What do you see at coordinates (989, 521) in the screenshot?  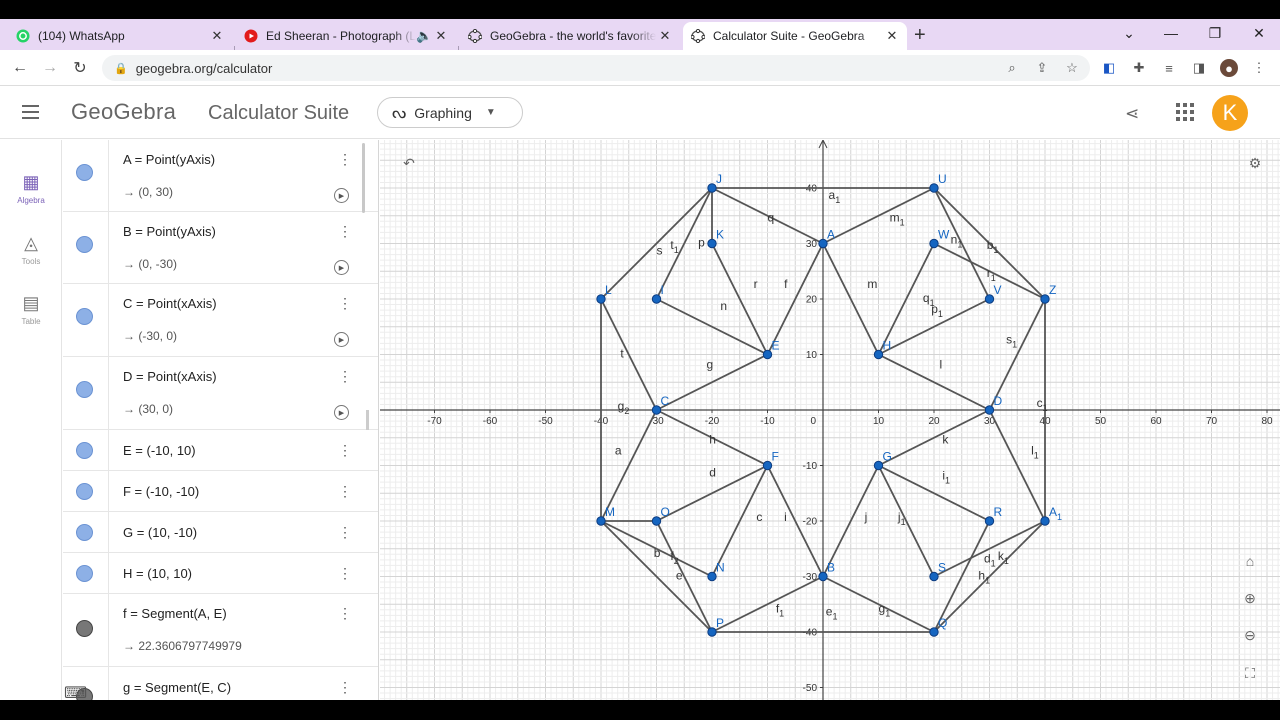 I see `point-R` at bounding box center [989, 521].